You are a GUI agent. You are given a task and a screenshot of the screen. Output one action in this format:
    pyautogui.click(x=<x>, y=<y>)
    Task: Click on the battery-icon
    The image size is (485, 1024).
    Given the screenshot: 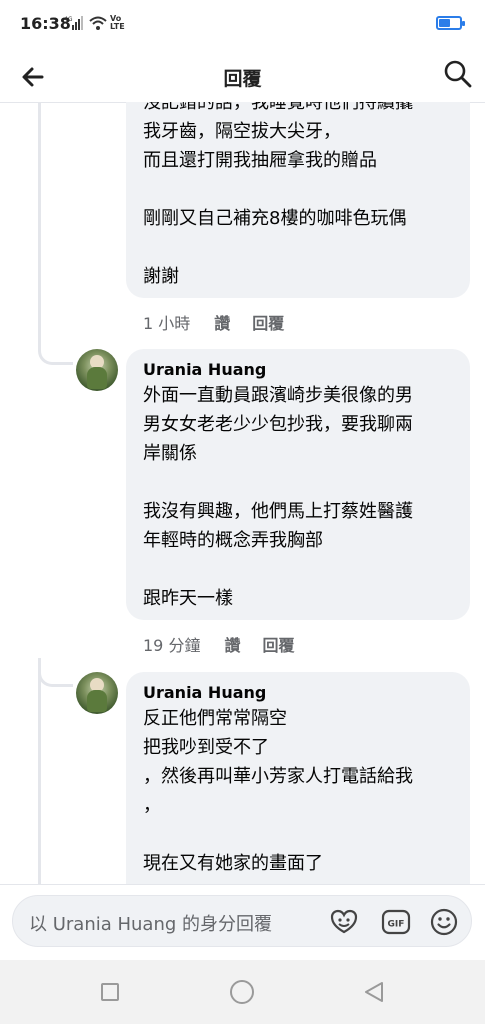 What is the action you would take?
    pyautogui.click(x=450, y=23)
    